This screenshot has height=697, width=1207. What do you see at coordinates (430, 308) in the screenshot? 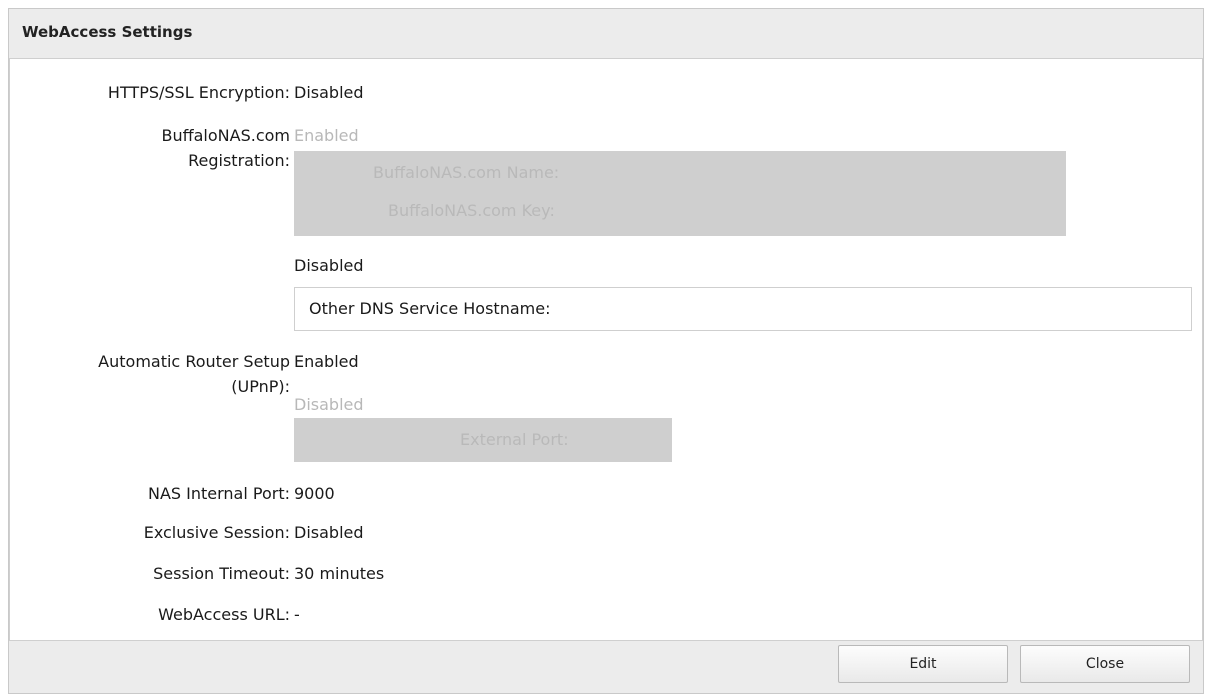
I see `other-dns-hostname-label: Other DNS Service Hostname:` at bounding box center [430, 308].